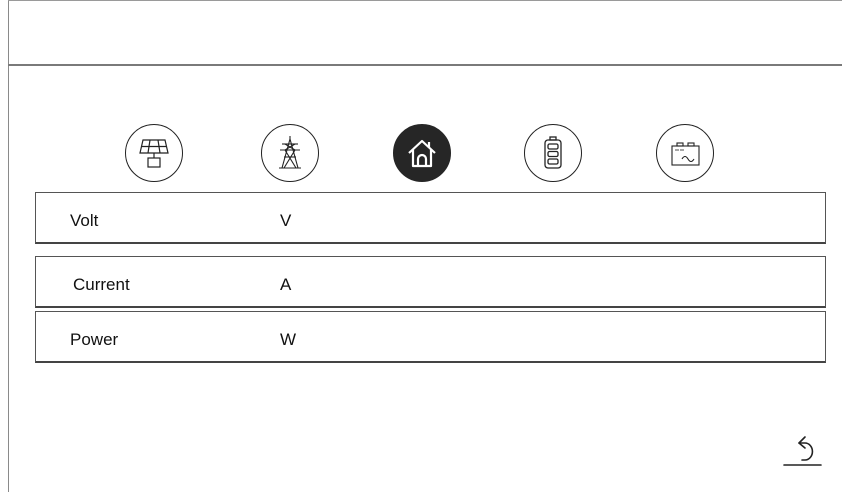  What do you see at coordinates (286, 284) in the screenshot?
I see `current-unit: A` at bounding box center [286, 284].